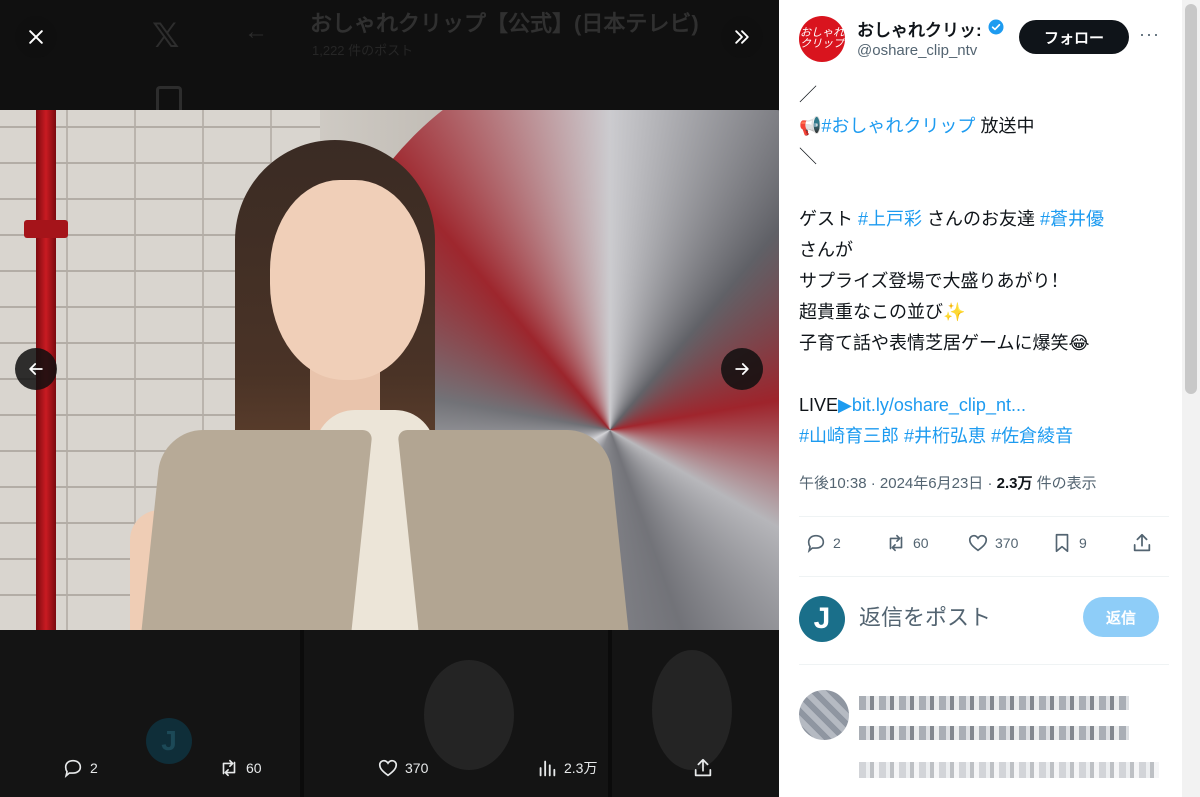 The height and width of the screenshot is (797, 1200). Describe the element at coordinates (417, 768) in the screenshot. I see `media-like-count: 370` at that location.